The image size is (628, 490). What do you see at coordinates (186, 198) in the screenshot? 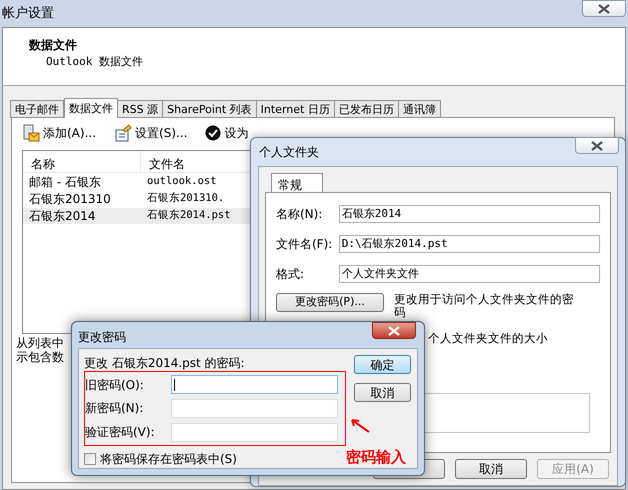
I see `table-cell-text: 石银东201310.` at bounding box center [186, 198].